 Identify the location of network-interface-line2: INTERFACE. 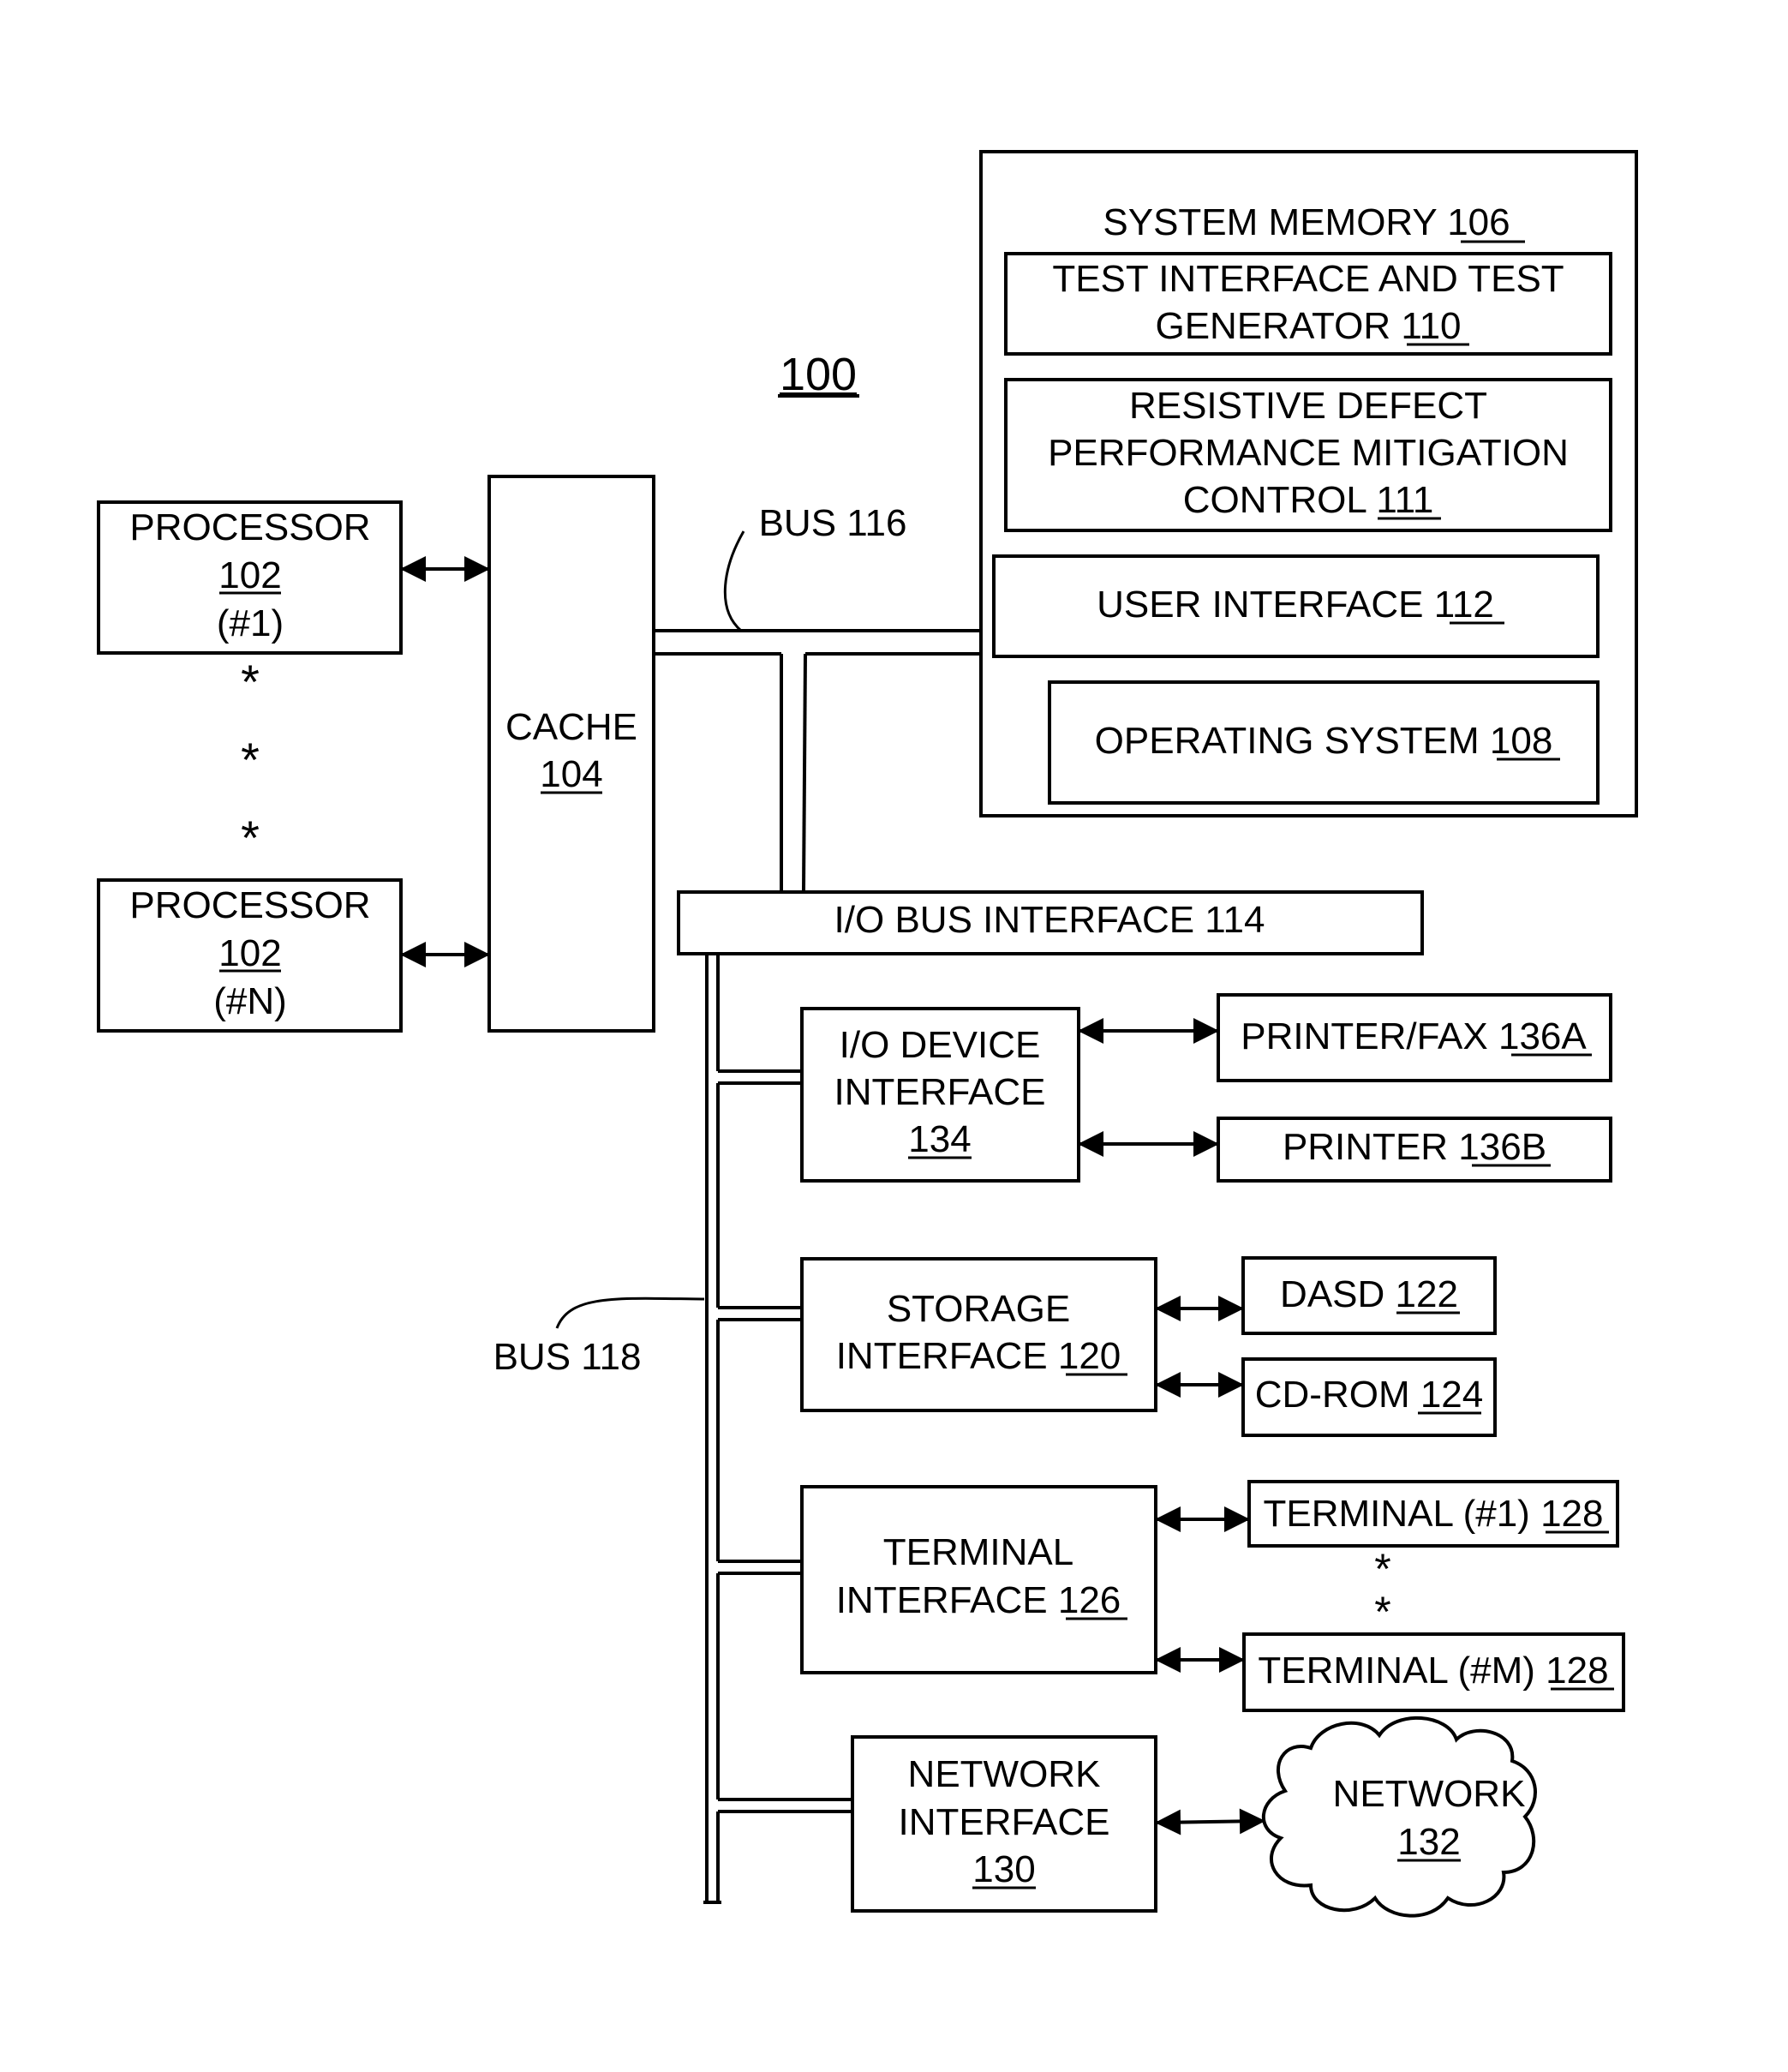
(1004, 1822).